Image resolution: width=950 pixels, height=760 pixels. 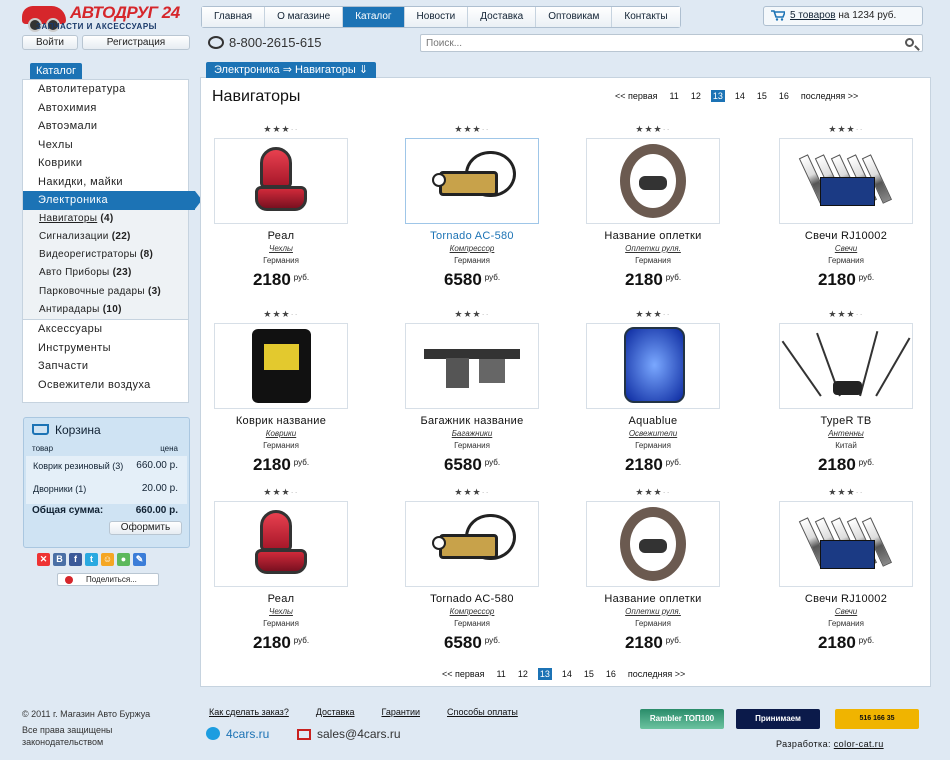 I want to click on subcategory-item: Антирадары (10), so click(x=105, y=310).